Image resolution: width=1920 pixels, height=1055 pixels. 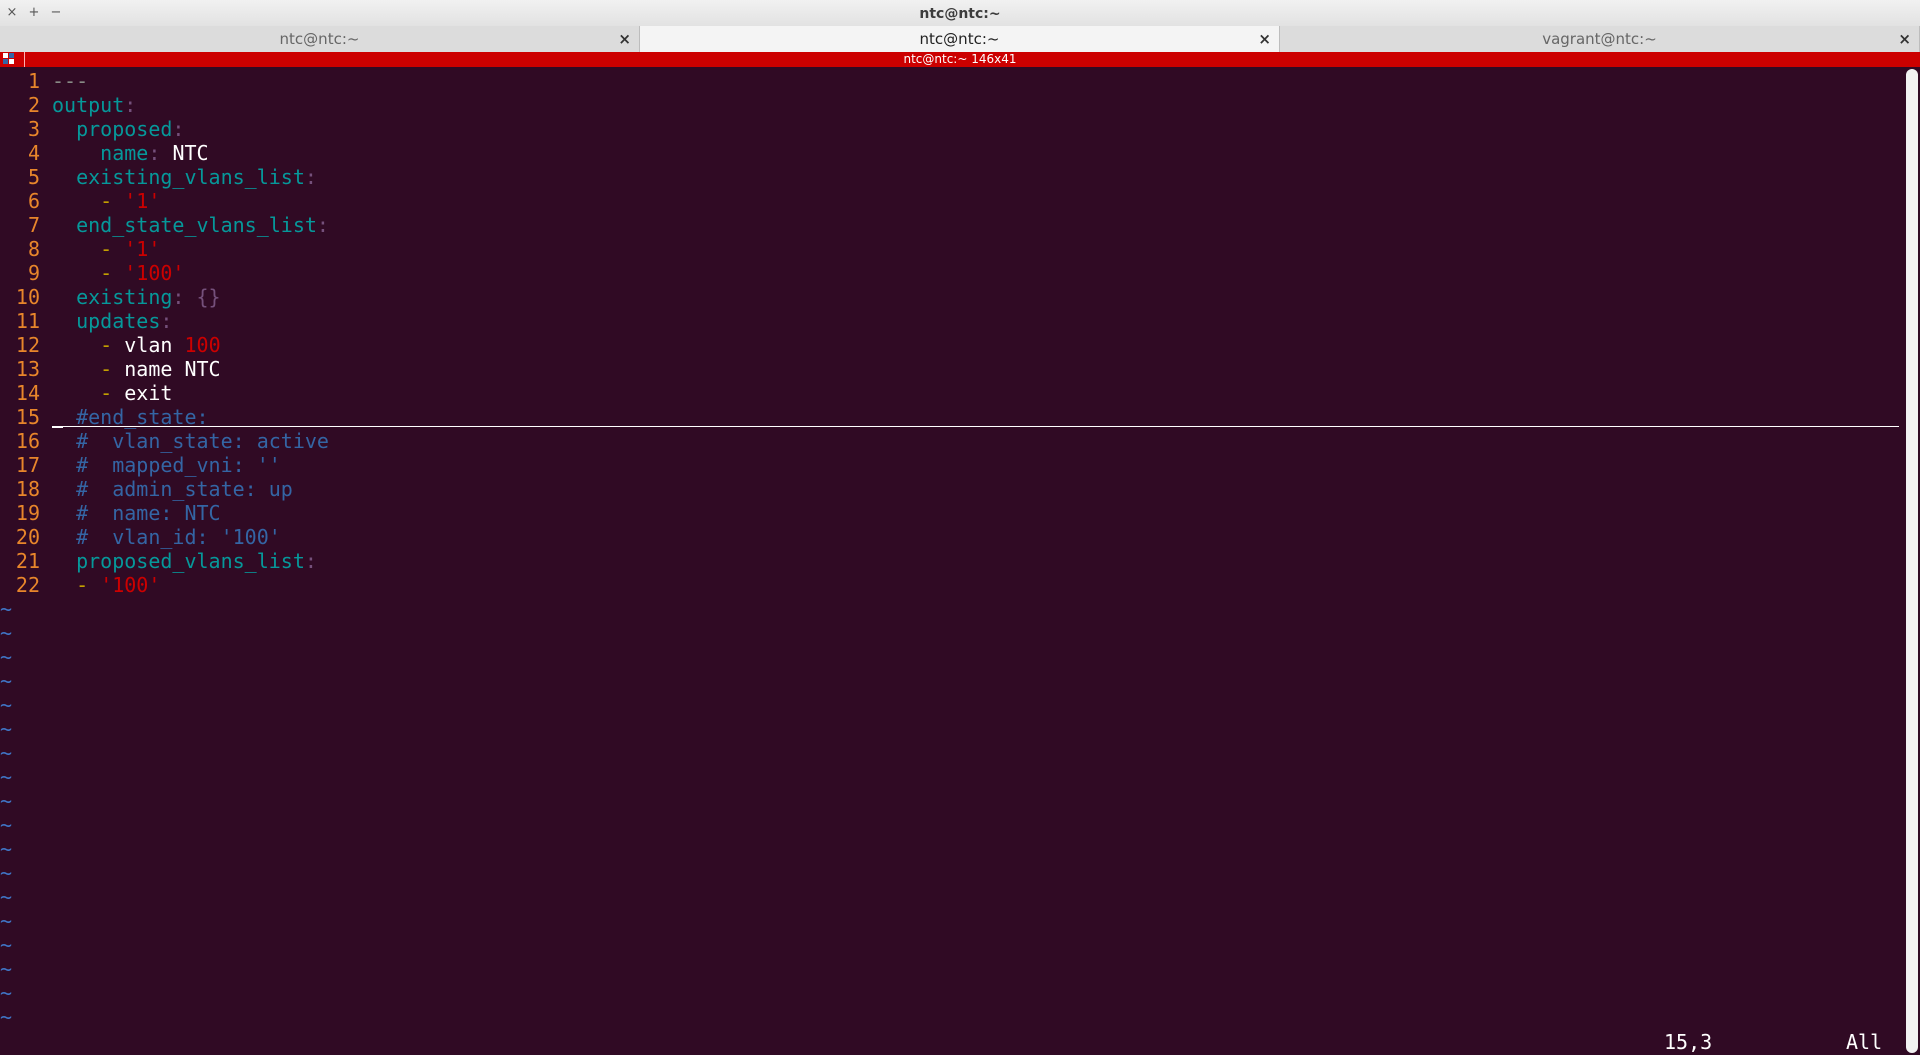 I want to click on code-token: vlan, so click(x=154, y=345).